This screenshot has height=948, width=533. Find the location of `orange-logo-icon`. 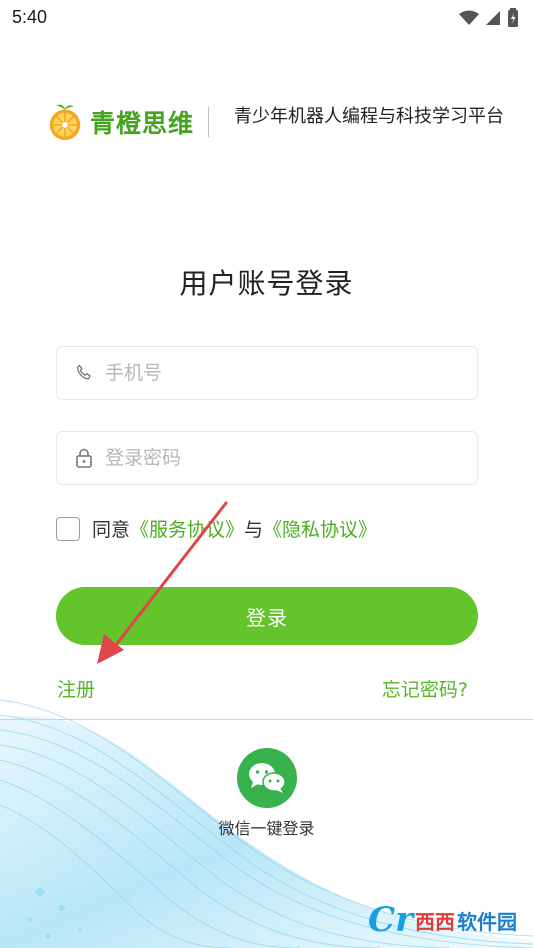

orange-logo-icon is located at coordinates (65, 122).